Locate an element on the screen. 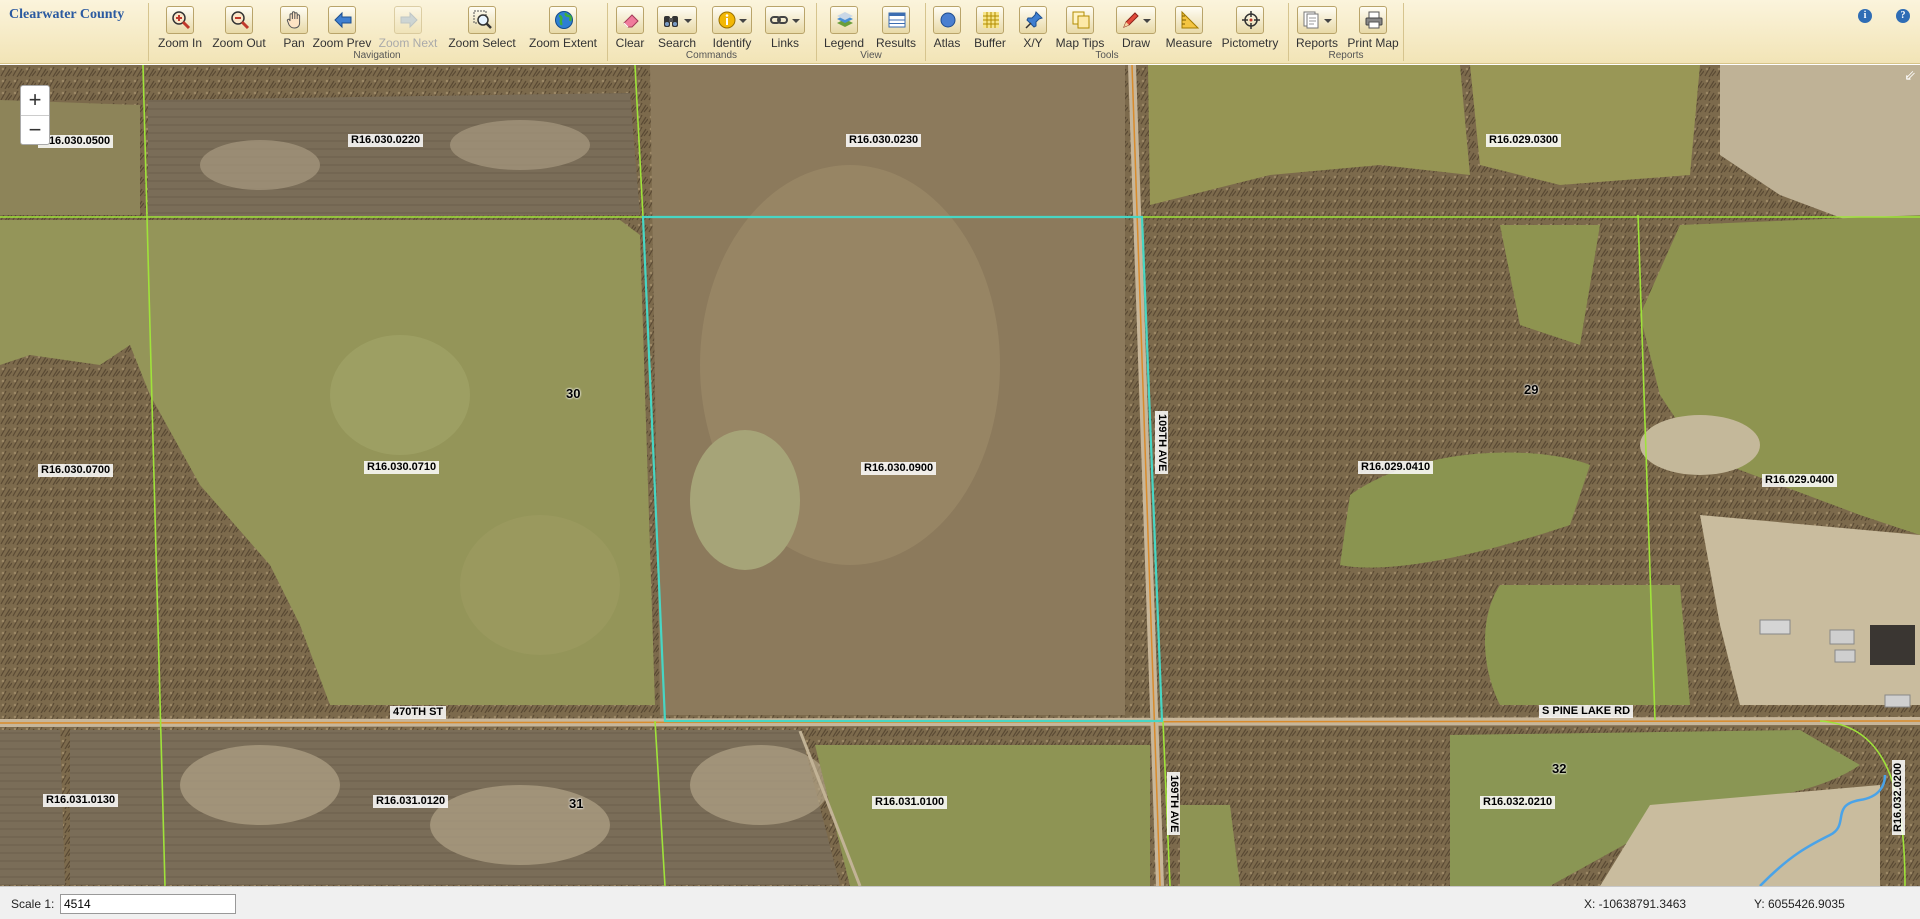 The height and width of the screenshot is (919, 1920). measure-button: Measure is located at coordinates (1189, 27).